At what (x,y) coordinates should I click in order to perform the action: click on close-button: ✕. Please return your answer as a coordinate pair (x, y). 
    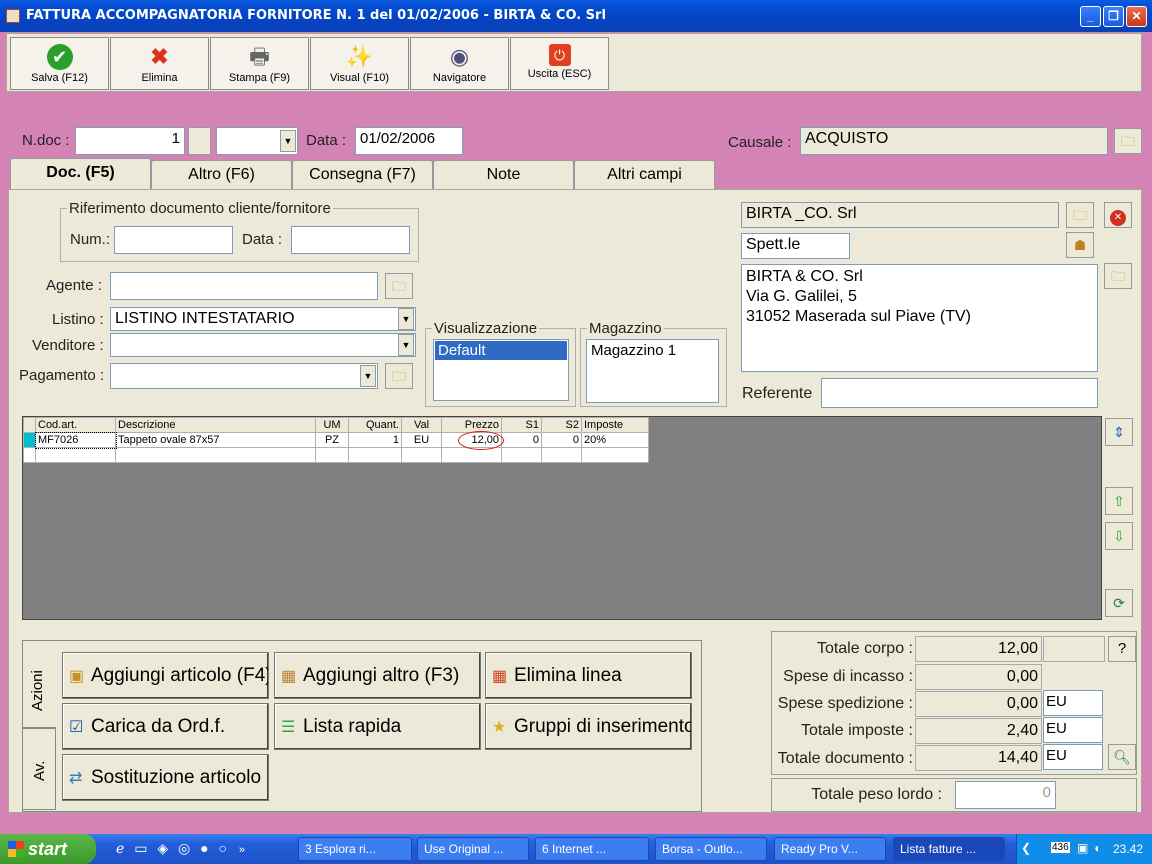
    Looking at the image, I should click on (1136, 16).